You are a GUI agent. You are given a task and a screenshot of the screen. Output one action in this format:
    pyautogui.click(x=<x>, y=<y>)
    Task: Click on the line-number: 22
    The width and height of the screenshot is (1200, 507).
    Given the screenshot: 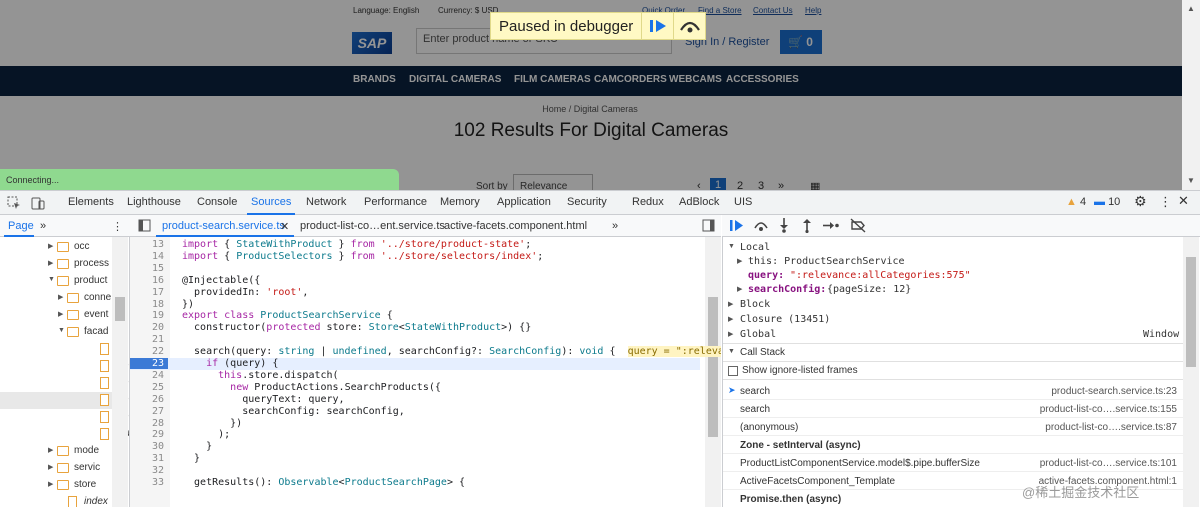 What is the action you would take?
    pyautogui.click(x=147, y=351)
    